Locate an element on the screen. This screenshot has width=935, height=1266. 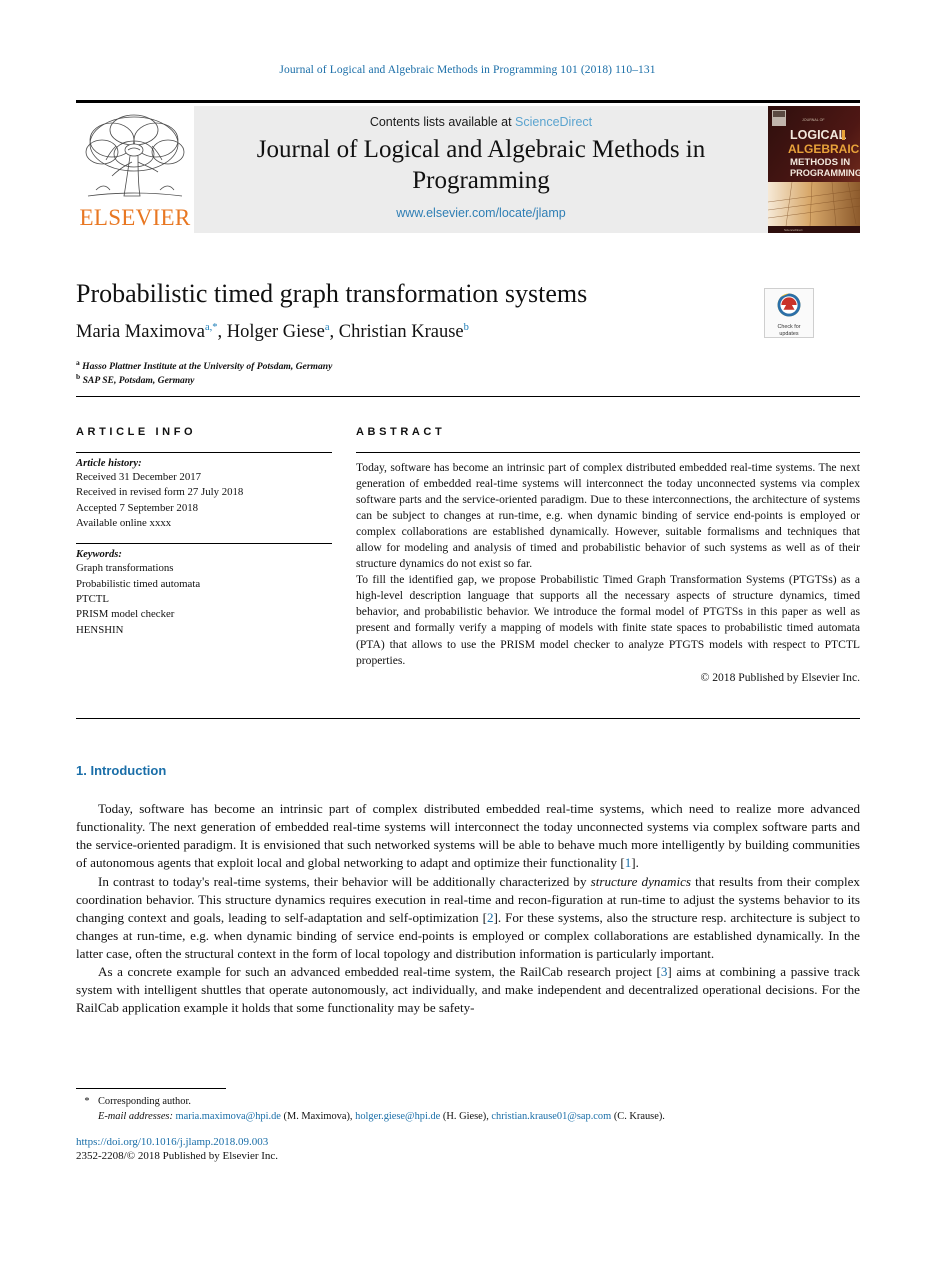
elsevier-logo: ELSEVIER is located at coordinates (135, 169).